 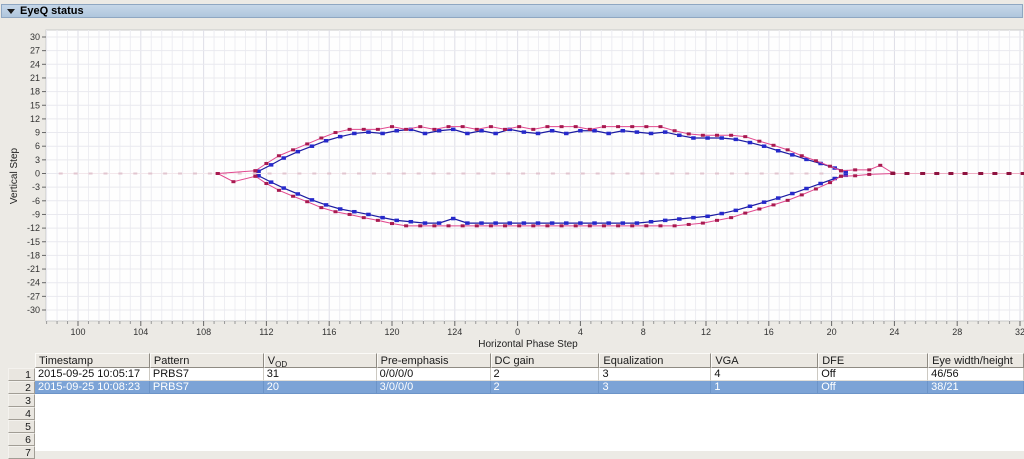 What do you see at coordinates (21, 452) in the screenshot?
I see `row-number: 7` at bounding box center [21, 452].